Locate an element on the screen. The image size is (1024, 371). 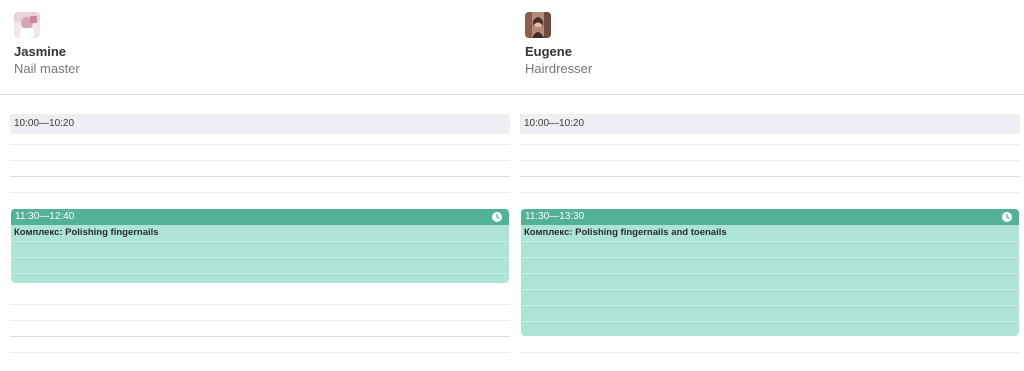
staff-role: Hairdresser is located at coordinates (559, 68).